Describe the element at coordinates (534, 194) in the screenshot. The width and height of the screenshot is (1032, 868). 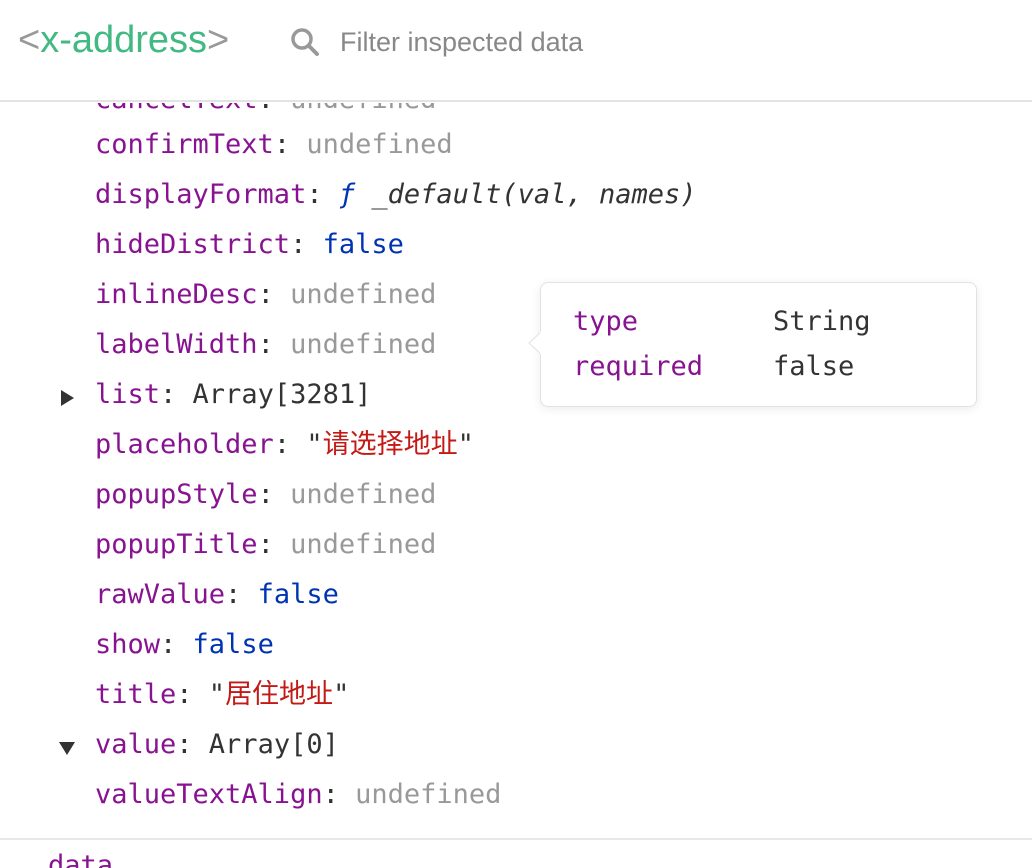
I see `prop-value: _default(val, names)` at that location.